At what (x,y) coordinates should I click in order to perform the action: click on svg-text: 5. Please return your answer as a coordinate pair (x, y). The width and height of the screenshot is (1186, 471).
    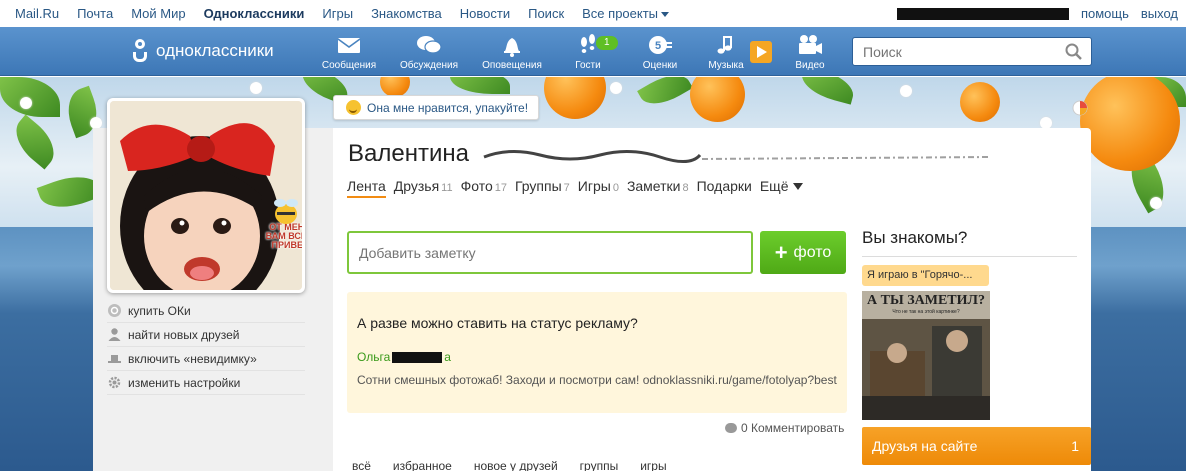
    Looking at the image, I should click on (658, 46).